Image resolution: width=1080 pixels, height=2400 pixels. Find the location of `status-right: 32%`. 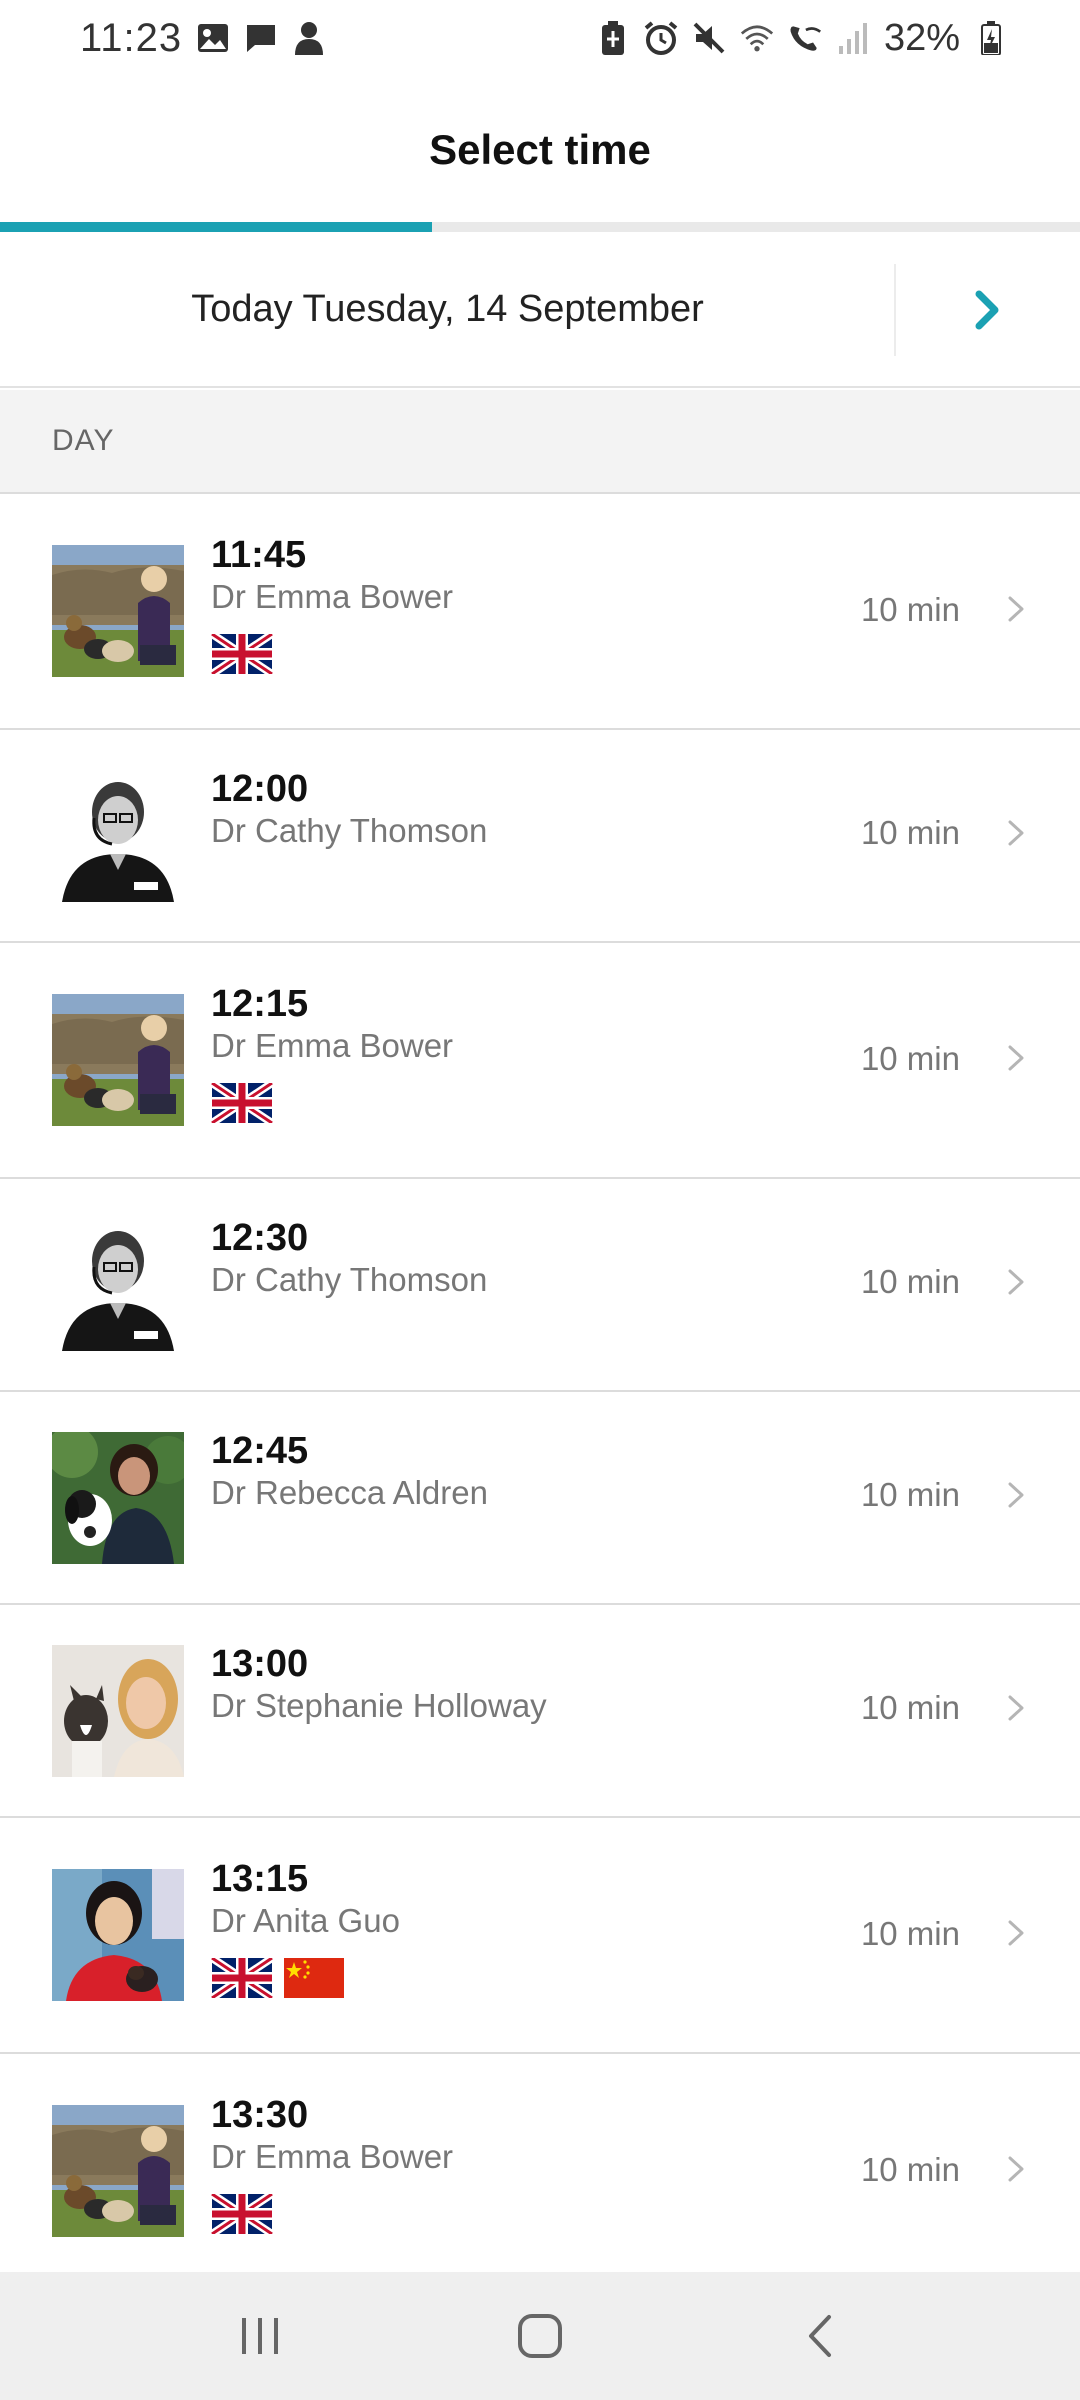

status-right: 32% is located at coordinates (802, 38).